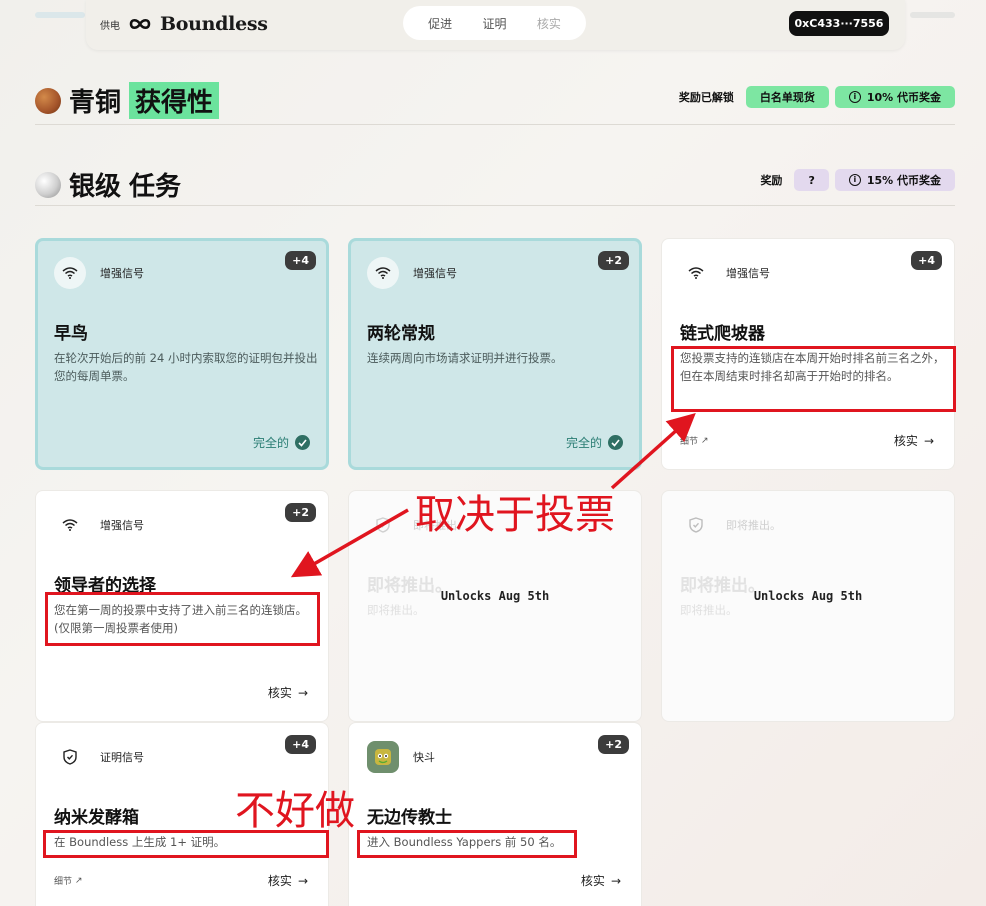 This screenshot has width=986, height=906. I want to click on rewards-unlocked-label: 奖励已解锁, so click(706, 97).